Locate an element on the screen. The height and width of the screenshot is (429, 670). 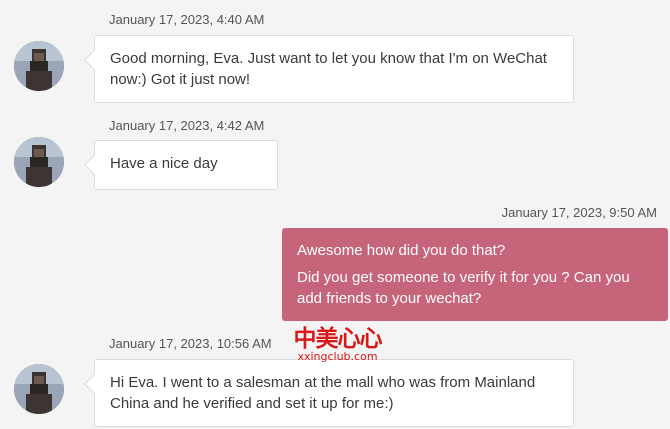
message-timestamp: January 17, 2023, 4:40 AM is located at coordinates (187, 19).